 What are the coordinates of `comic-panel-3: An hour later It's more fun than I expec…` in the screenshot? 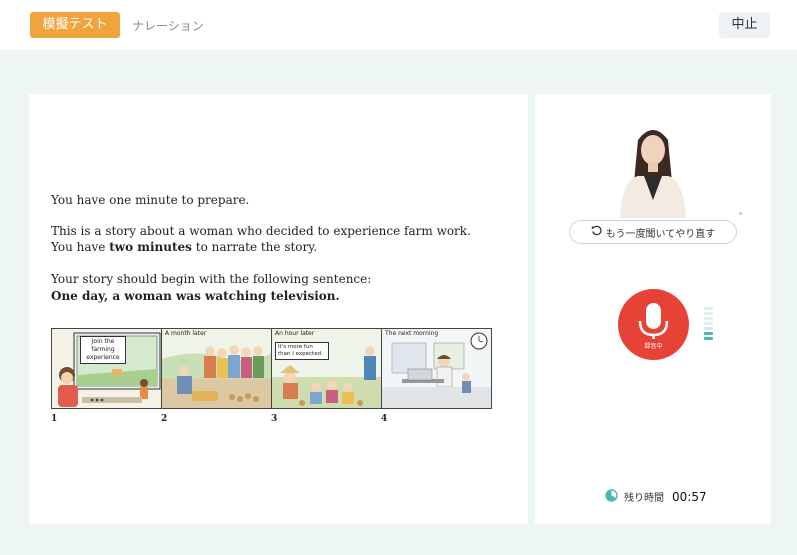 It's located at (327, 368).